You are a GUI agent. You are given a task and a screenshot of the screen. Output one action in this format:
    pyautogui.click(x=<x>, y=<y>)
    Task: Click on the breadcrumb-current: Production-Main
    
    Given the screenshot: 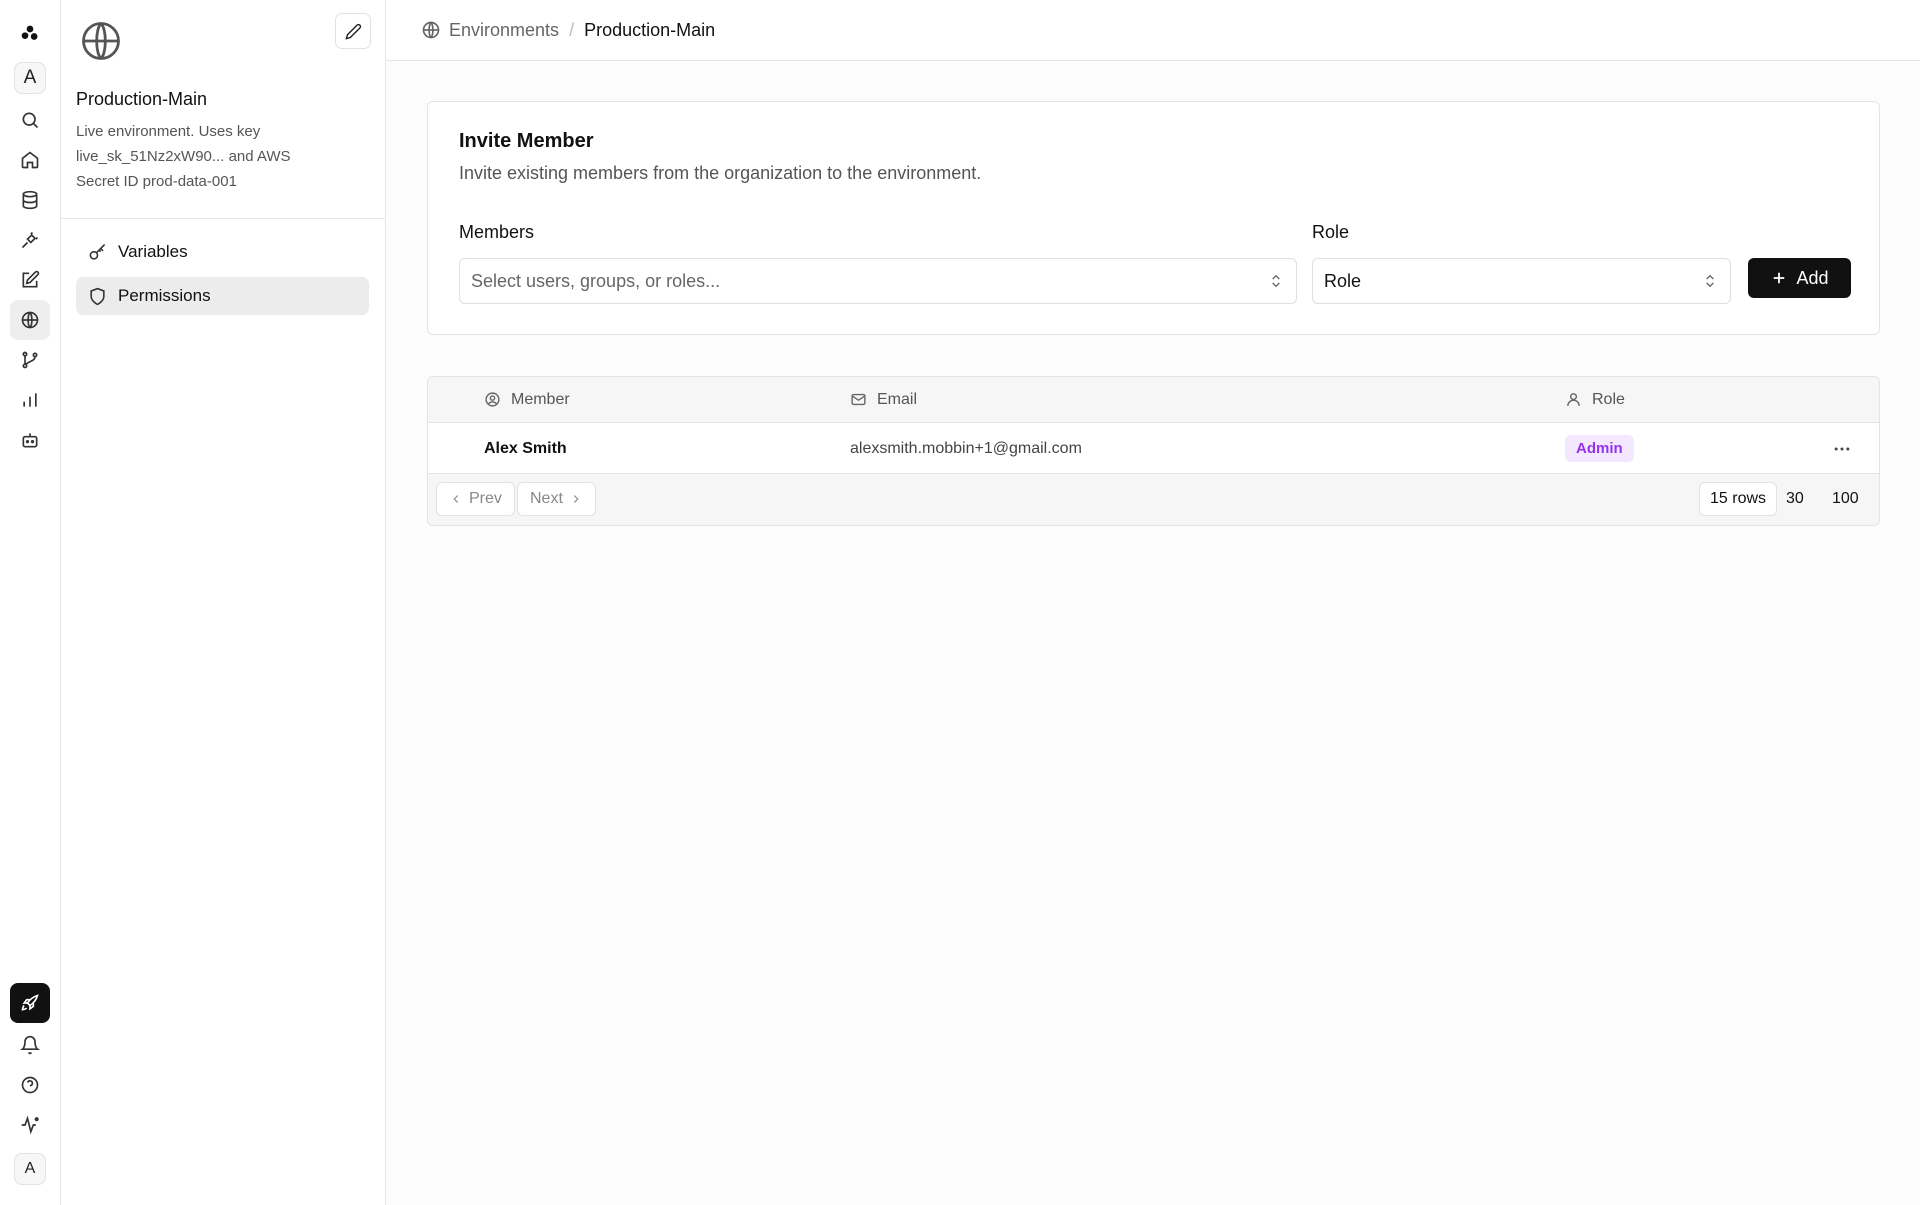 What is the action you would take?
    pyautogui.click(x=650, y=29)
    